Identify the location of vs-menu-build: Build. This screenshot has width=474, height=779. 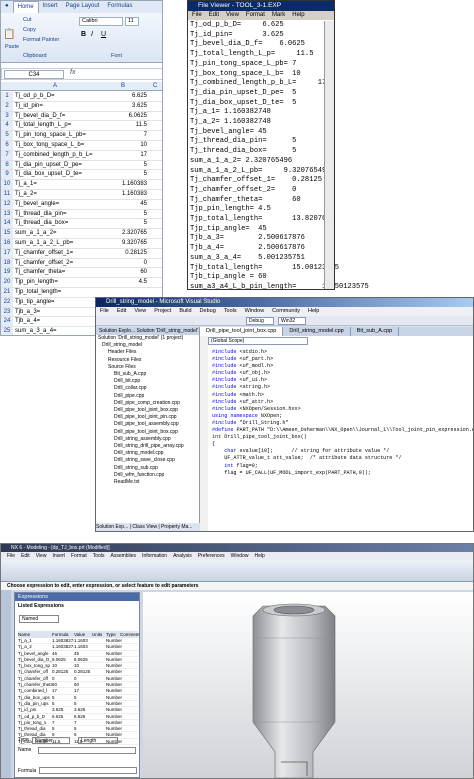
(185, 311).